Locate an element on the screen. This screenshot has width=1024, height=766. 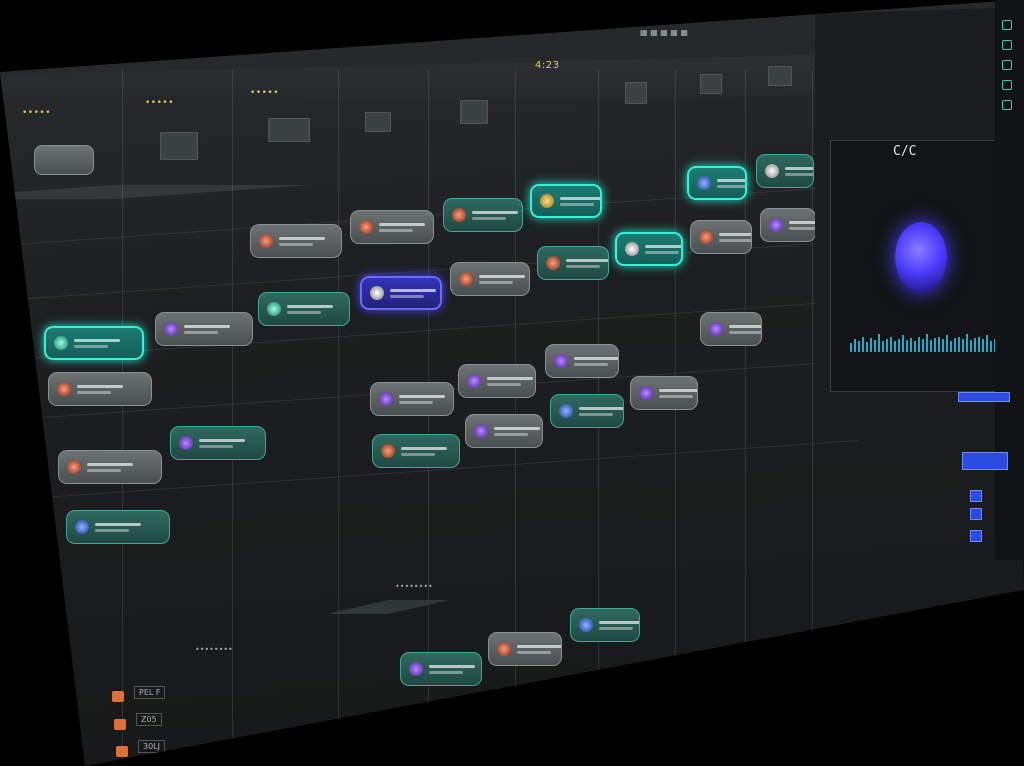
track-label: Z05 is located at coordinates (149, 719).